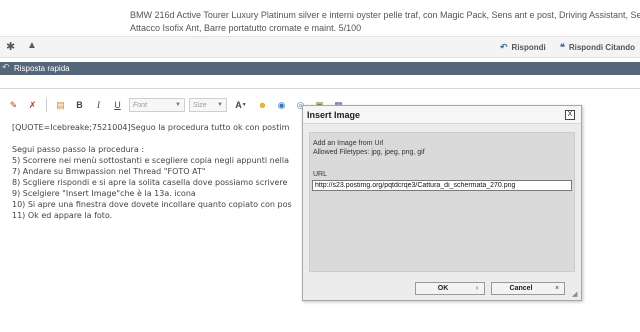 This screenshot has height=332, width=640. I want to click on editor-line: Segui passo passo la procedura :, so click(78, 149).